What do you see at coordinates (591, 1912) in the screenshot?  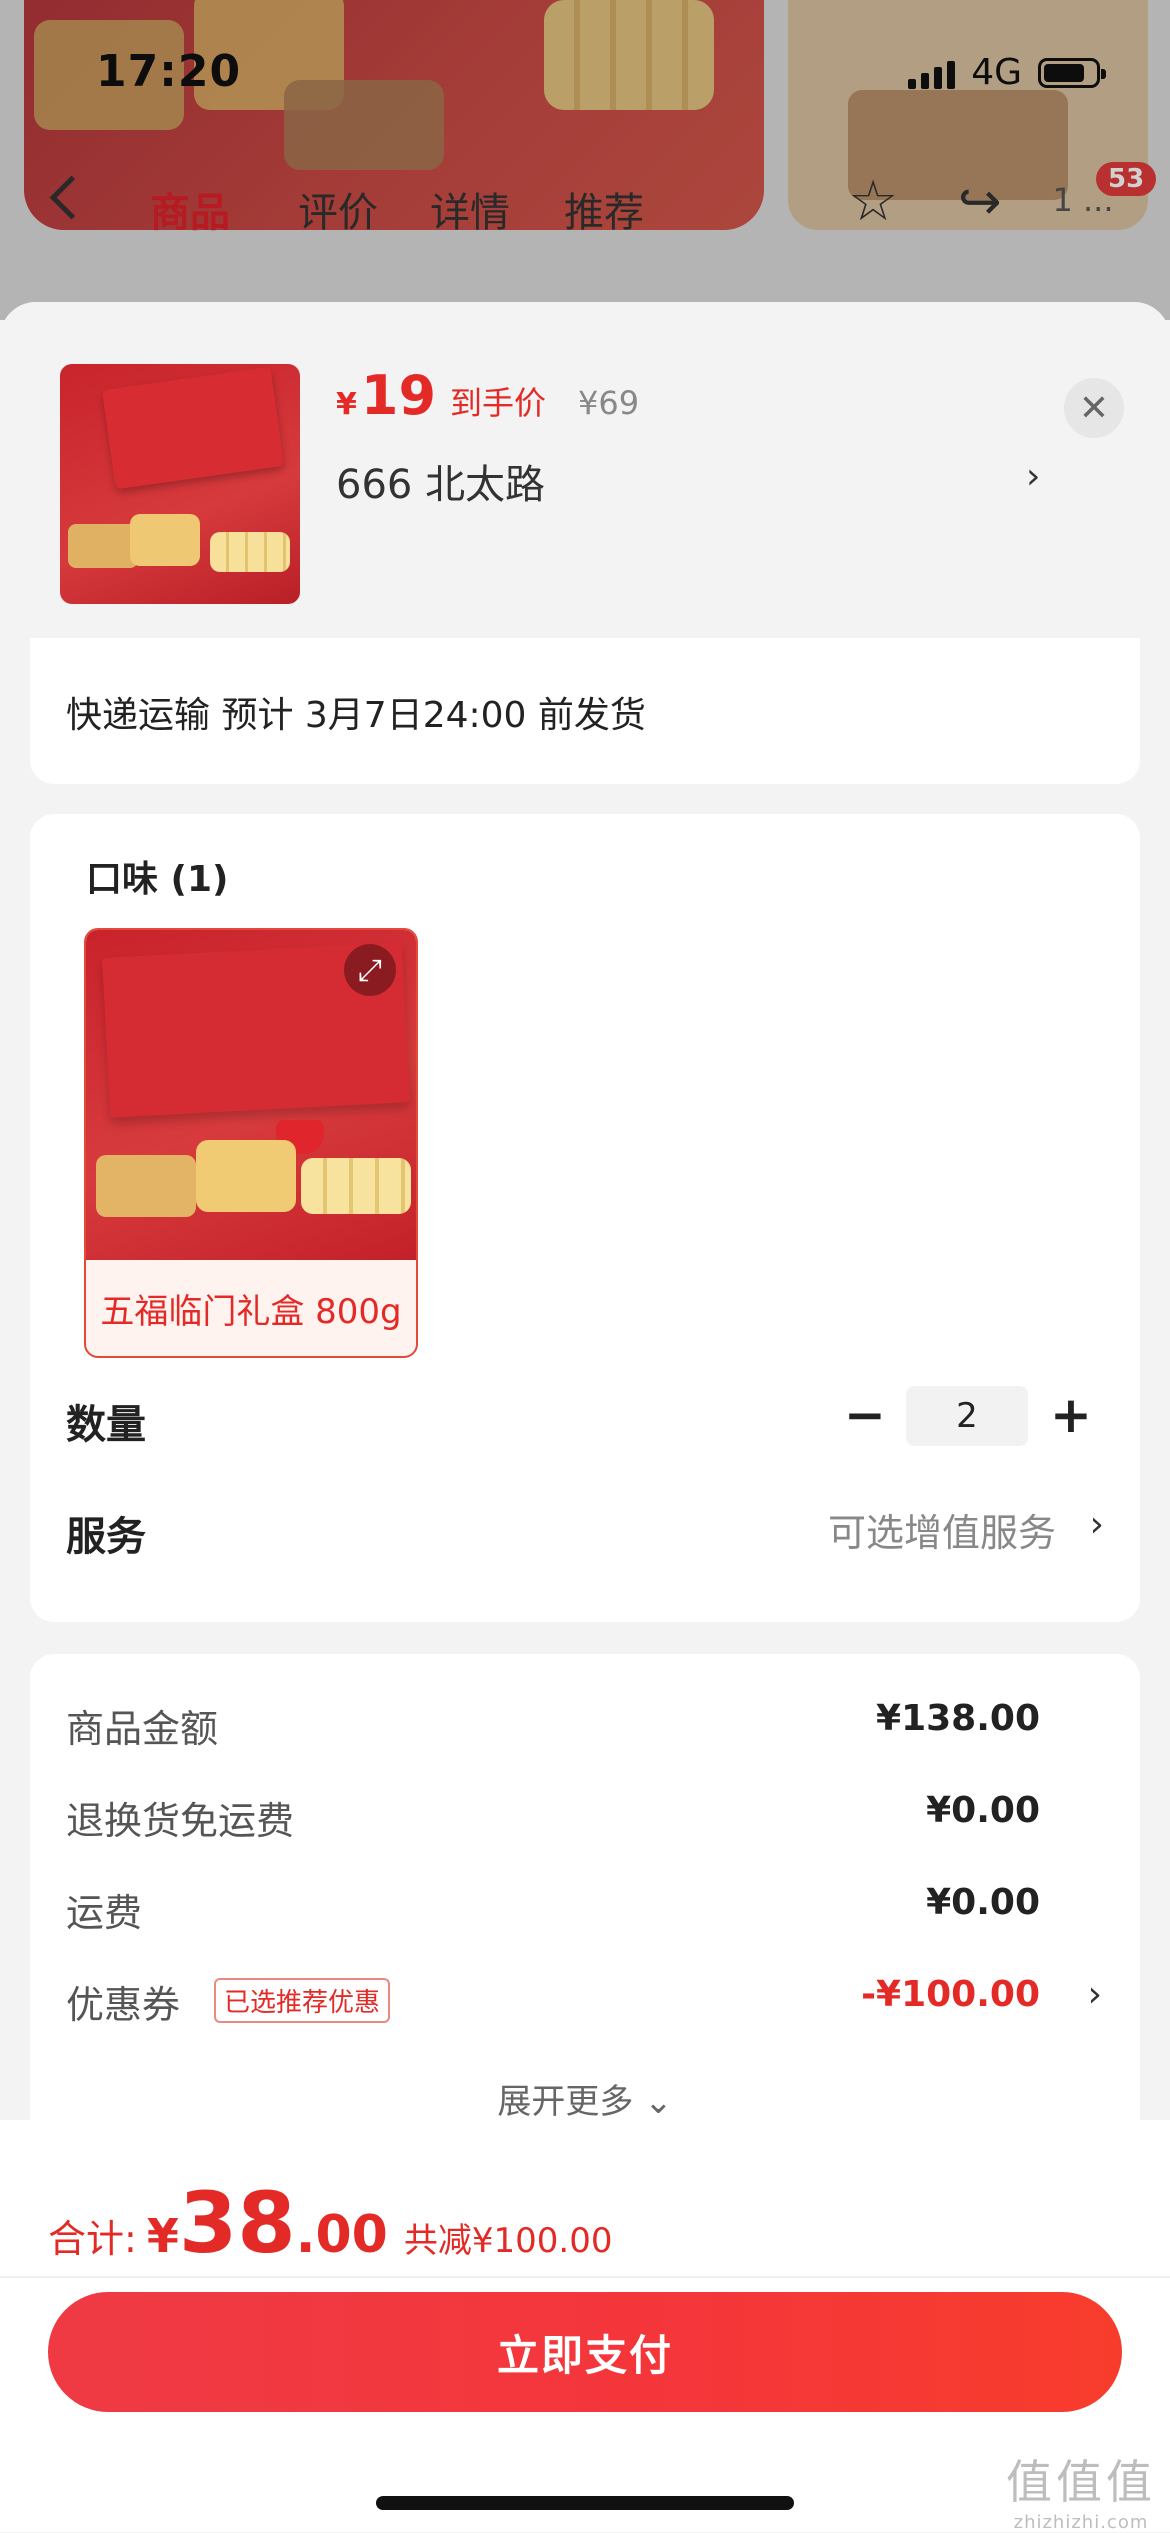 I see `fee-row-shipping: 运费 ¥0.00` at bounding box center [591, 1912].